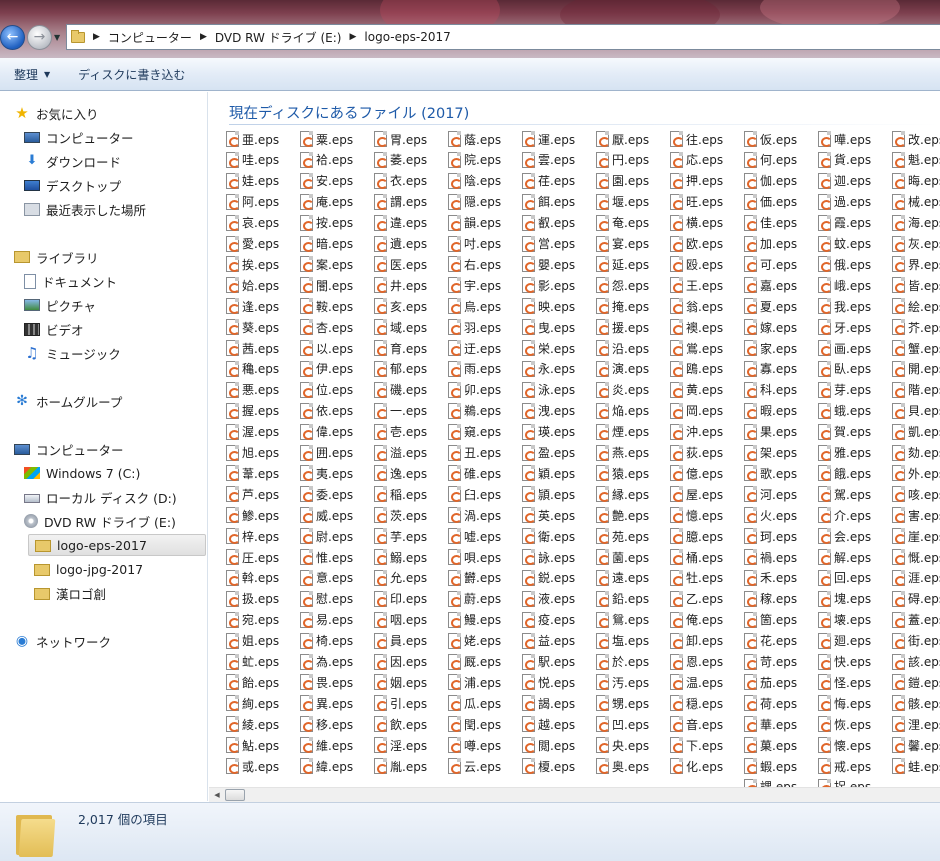 The height and width of the screenshot is (861, 940). Describe the element at coordinates (548, 662) in the screenshot. I see `file-item: 駅.eps` at that location.